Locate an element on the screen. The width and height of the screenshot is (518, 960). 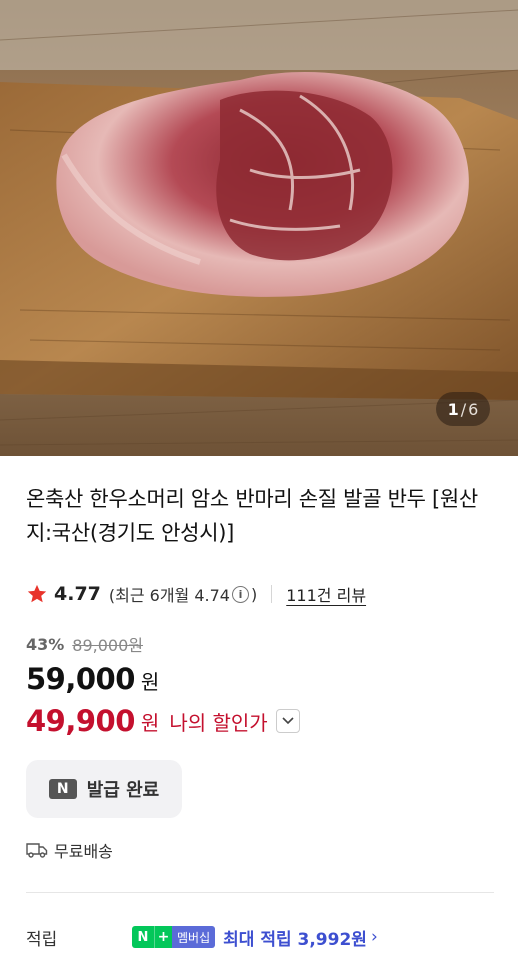
max-points: 최대 적립 3,992원 is located at coordinates (295, 939).